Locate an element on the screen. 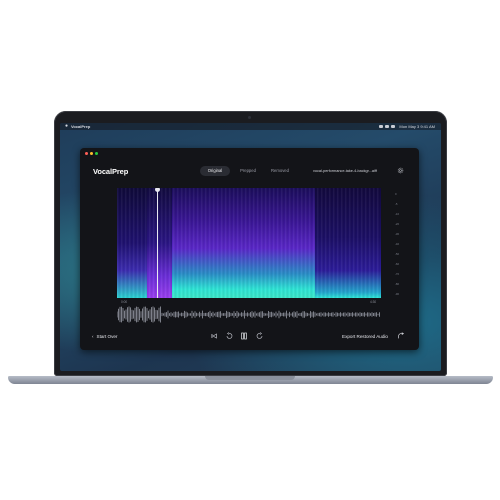 This screenshot has width=500, height=500. spectrogram is located at coordinates (249, 243).